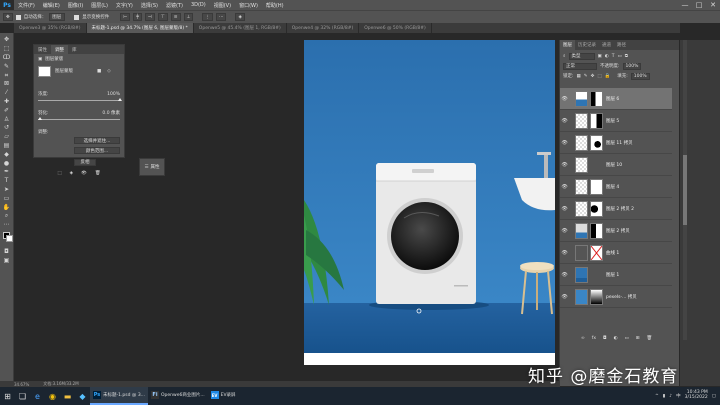  I want to click on move-tool-icon: ✥, so click(8, 17).